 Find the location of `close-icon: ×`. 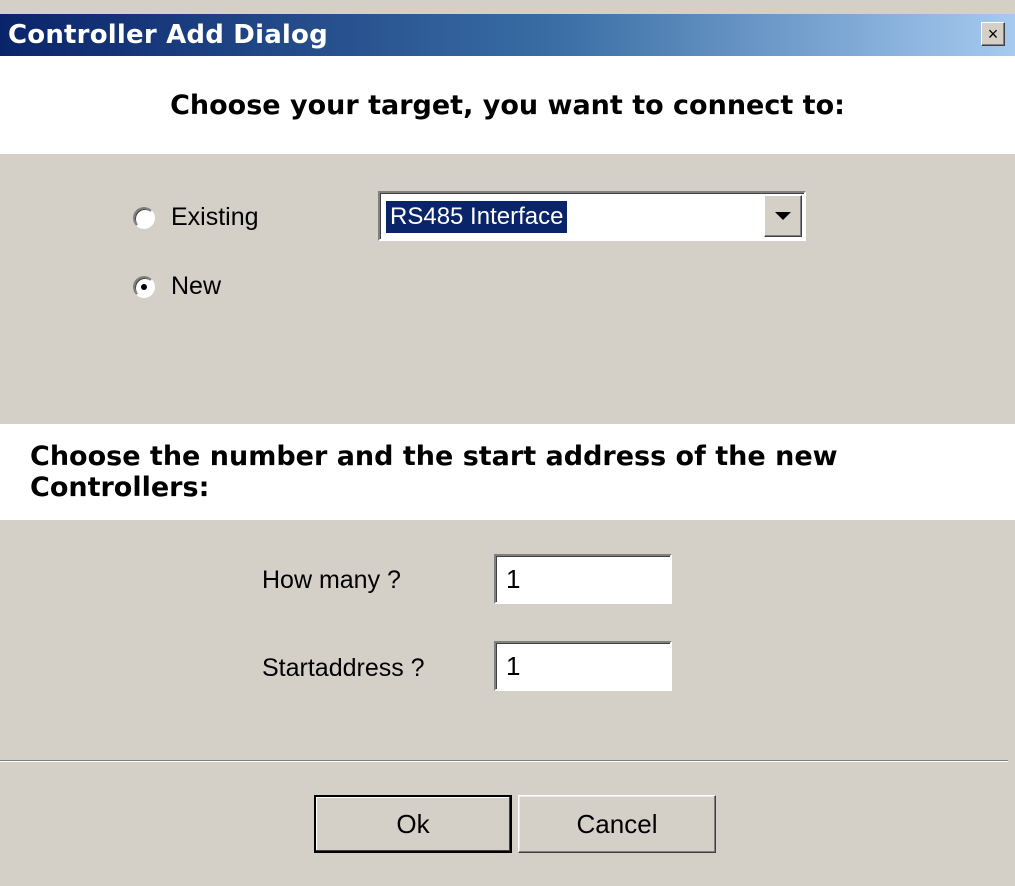

close-icon: × is located at coordinates (993, 34).